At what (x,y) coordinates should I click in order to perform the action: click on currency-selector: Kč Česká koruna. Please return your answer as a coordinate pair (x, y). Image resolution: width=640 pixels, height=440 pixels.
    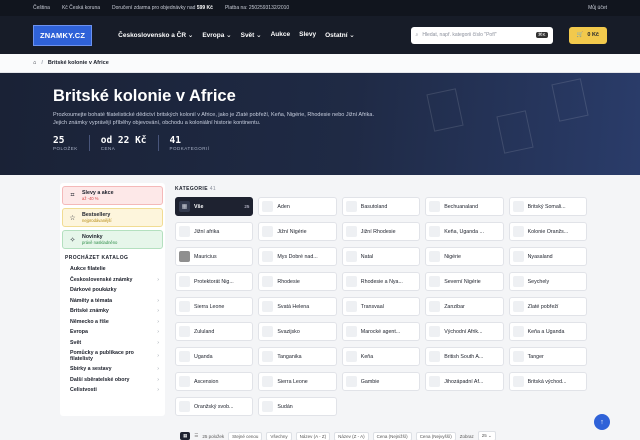
    Looking at the image, I should click on (81, 8).